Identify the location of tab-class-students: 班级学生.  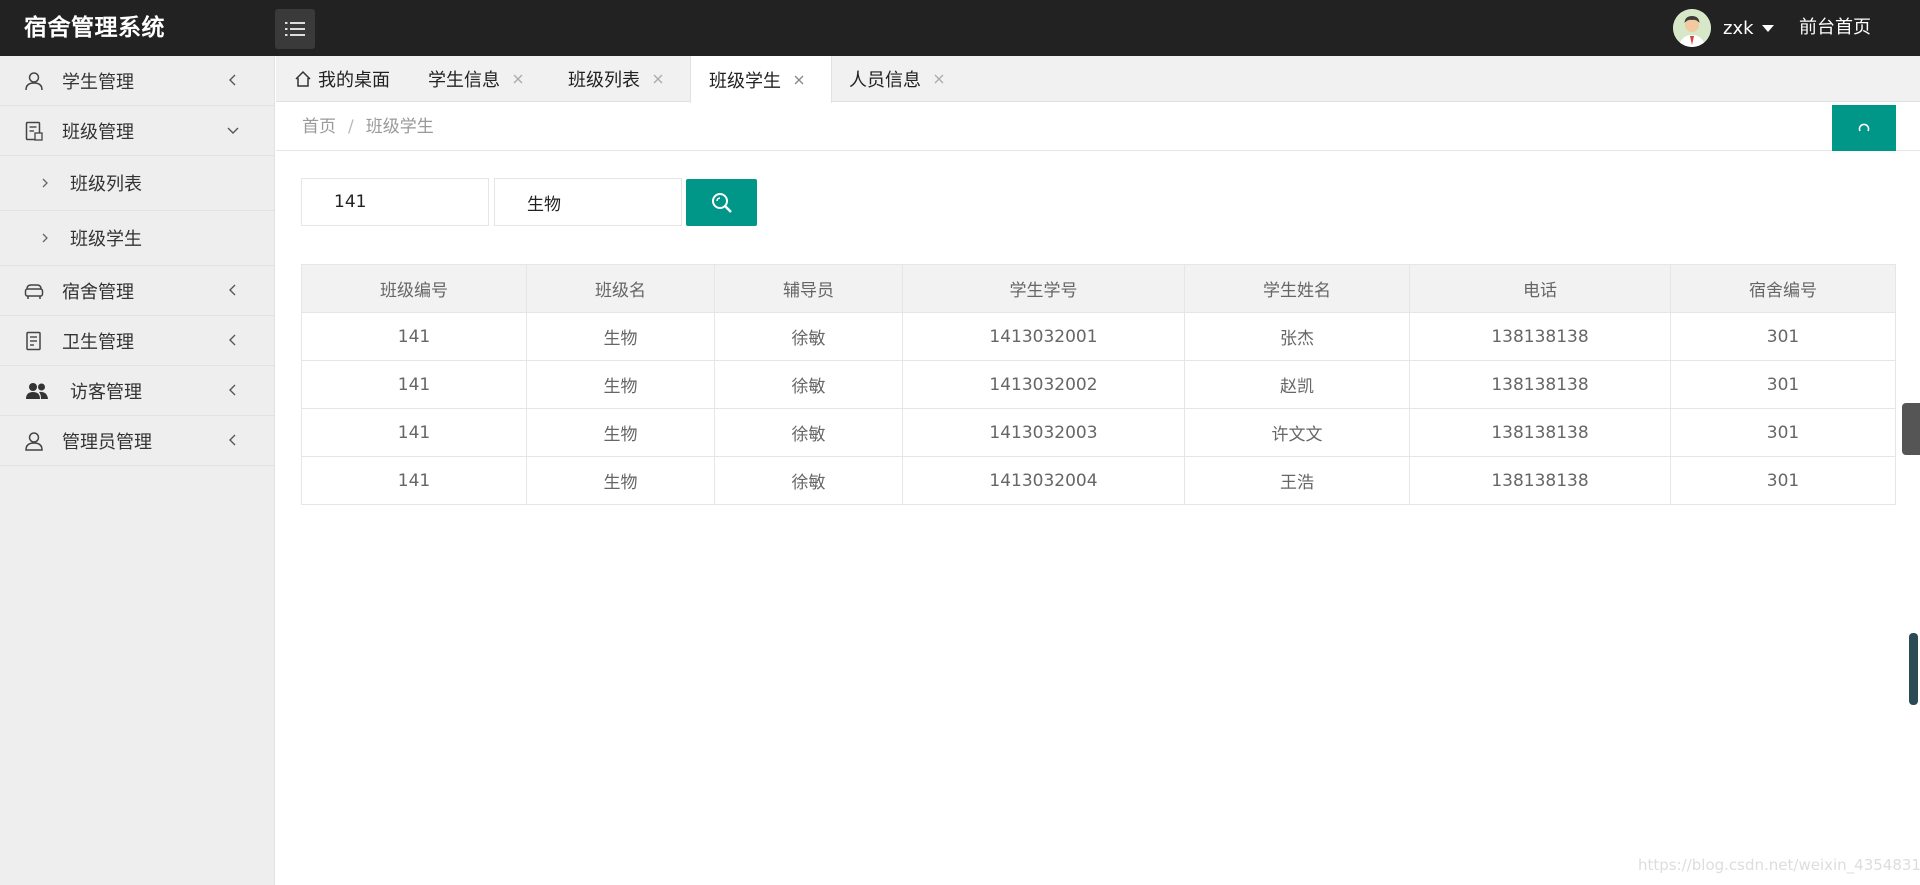
(761, 79).